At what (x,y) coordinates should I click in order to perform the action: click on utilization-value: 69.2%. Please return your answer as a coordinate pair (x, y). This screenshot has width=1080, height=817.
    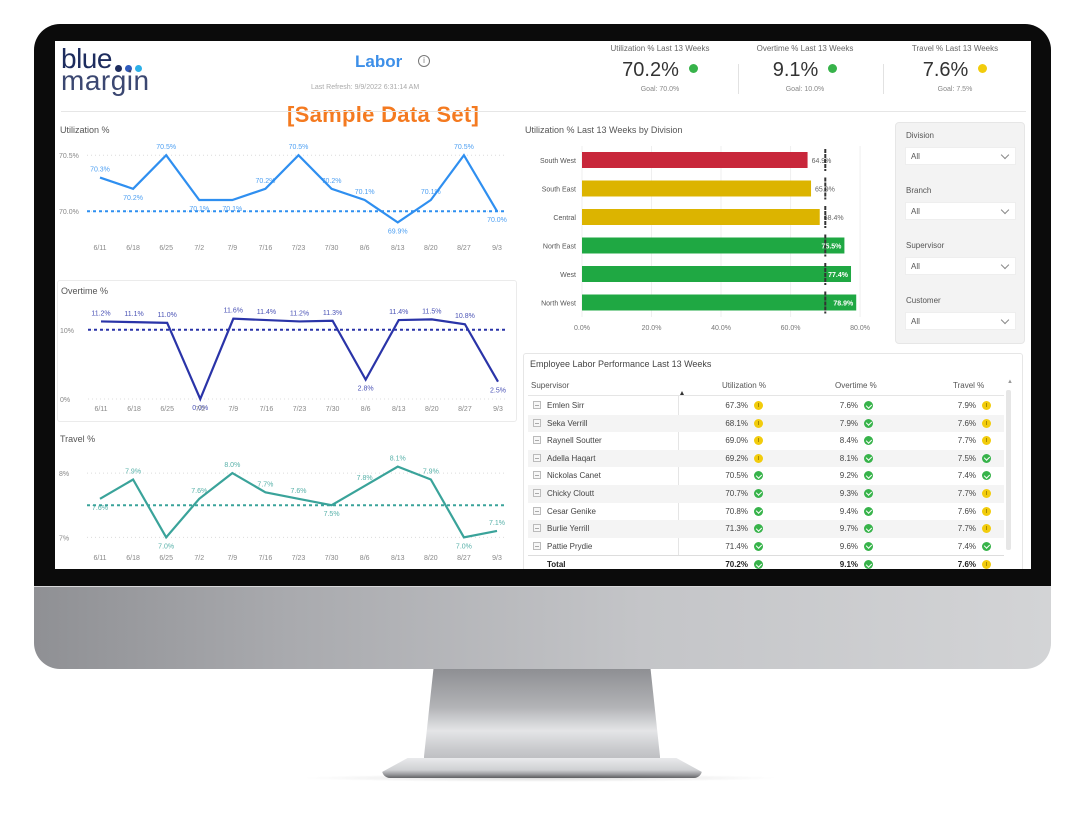
    Looking at the image, I should click on (736, 458).